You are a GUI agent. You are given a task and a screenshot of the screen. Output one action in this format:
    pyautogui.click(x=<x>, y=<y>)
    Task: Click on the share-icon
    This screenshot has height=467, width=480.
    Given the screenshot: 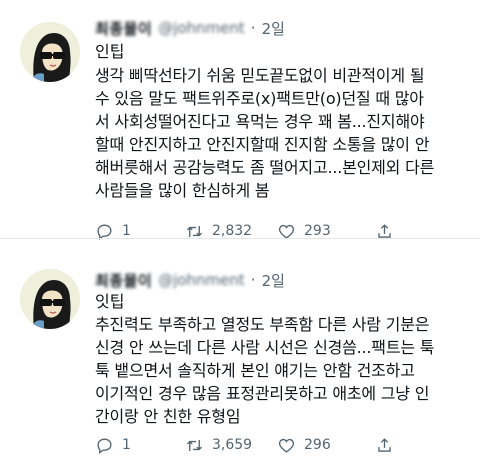 What is the action you would take?
    pyautogui.click(x=384, y=444)
    